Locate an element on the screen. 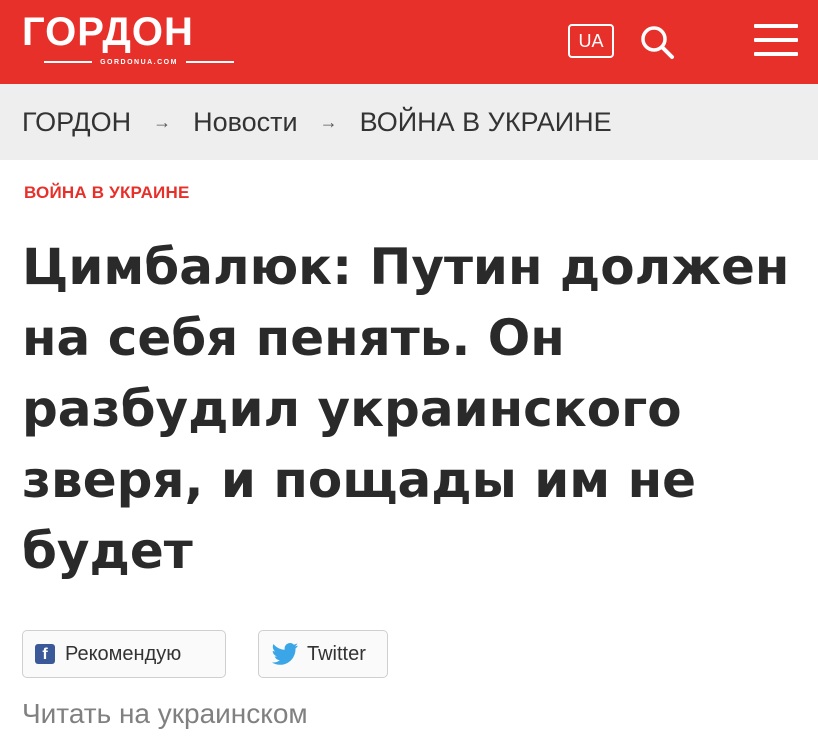 The image size is (818, 745). breadcrumb-war-in-ukraine: ВОЙНА В УКРАИНЕ is located at coordinates (486, 122).